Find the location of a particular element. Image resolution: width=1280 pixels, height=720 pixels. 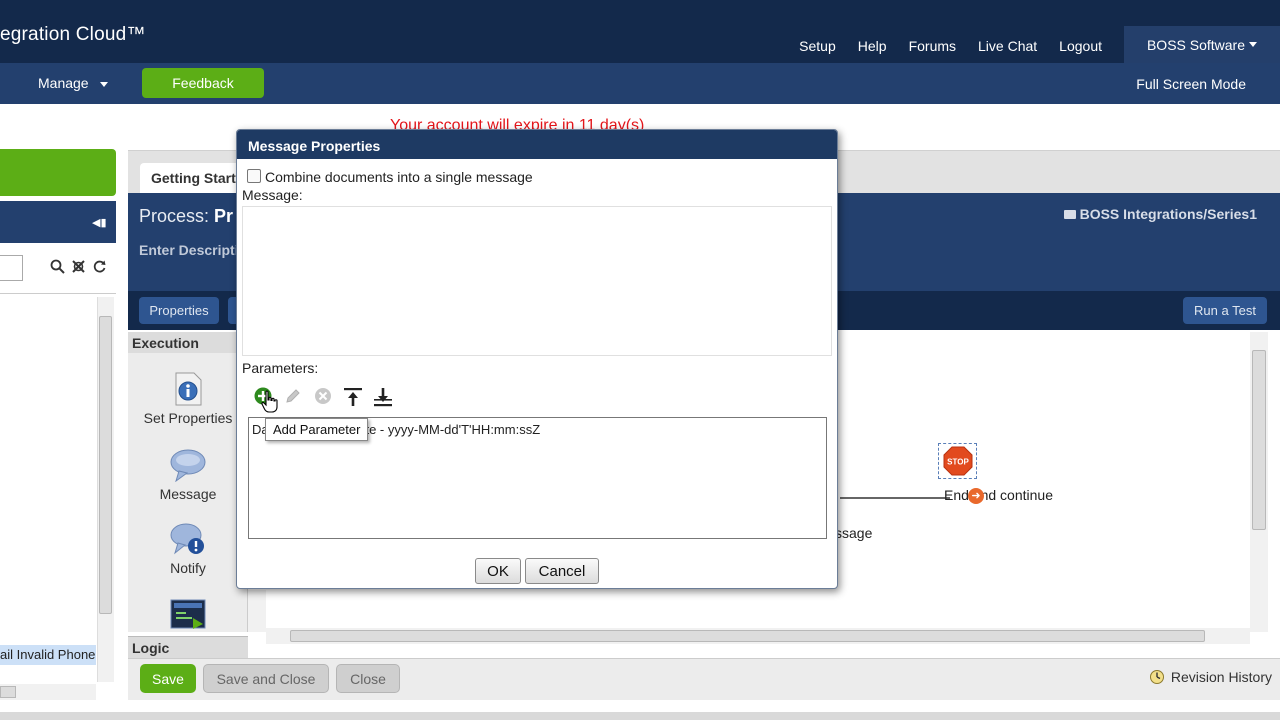

palette-item-set-properties: Set Properties is located at coordinates (188, 399).